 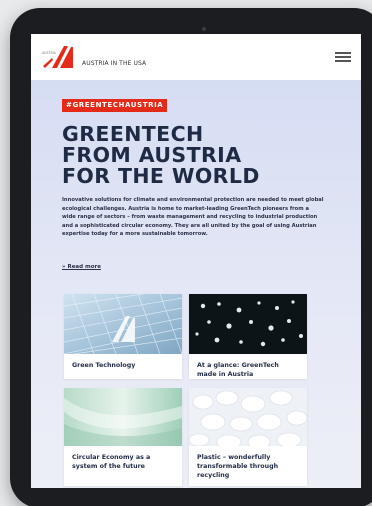 I want to click on top-navigation-bar: AUSTRIA AUSTRIA IN THE USA, so click(x=196, y=57).